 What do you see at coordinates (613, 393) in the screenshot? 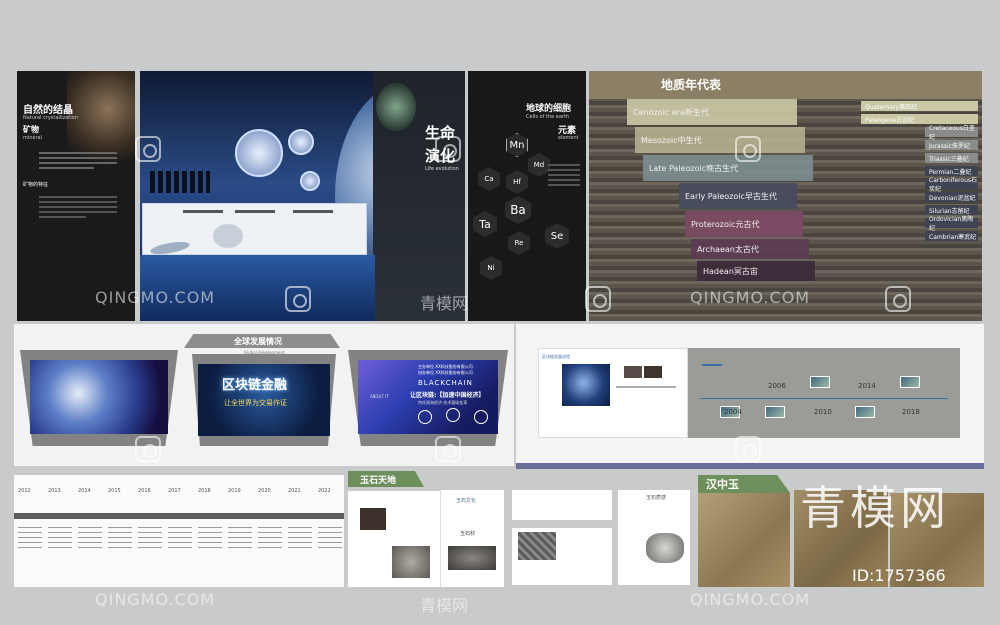
I see `timeline-left-card` at bounding box center [613, 393].